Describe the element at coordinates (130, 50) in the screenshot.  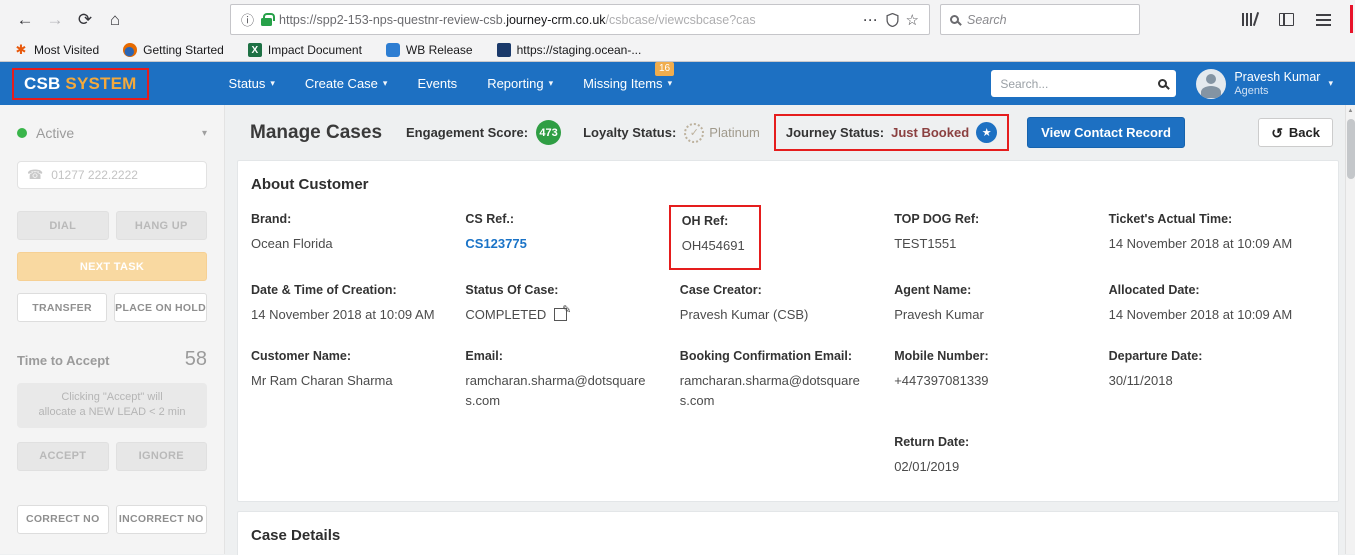
I see `firefox-icon` at that location.